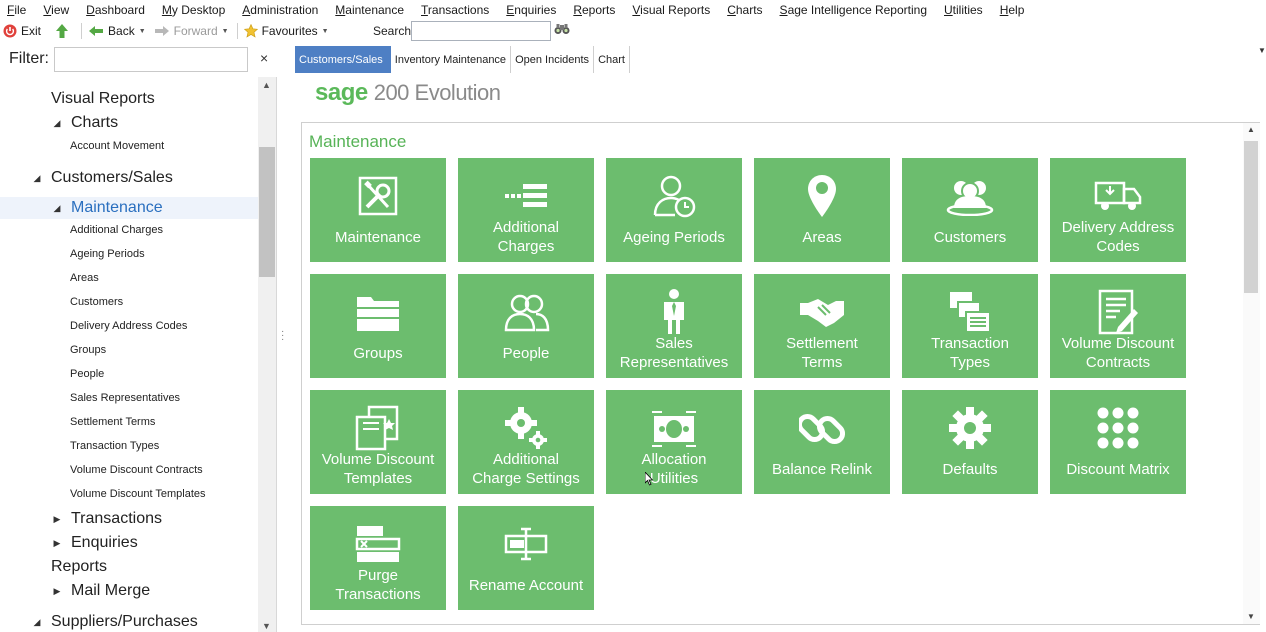 This screenshot has height=632, width=1266. What do you see at coordinates (129, 470) in the screenshot?
I see `tree-item-volume-discount-contracts: Volume Discount Contracts` at bounding box center [129, 470].